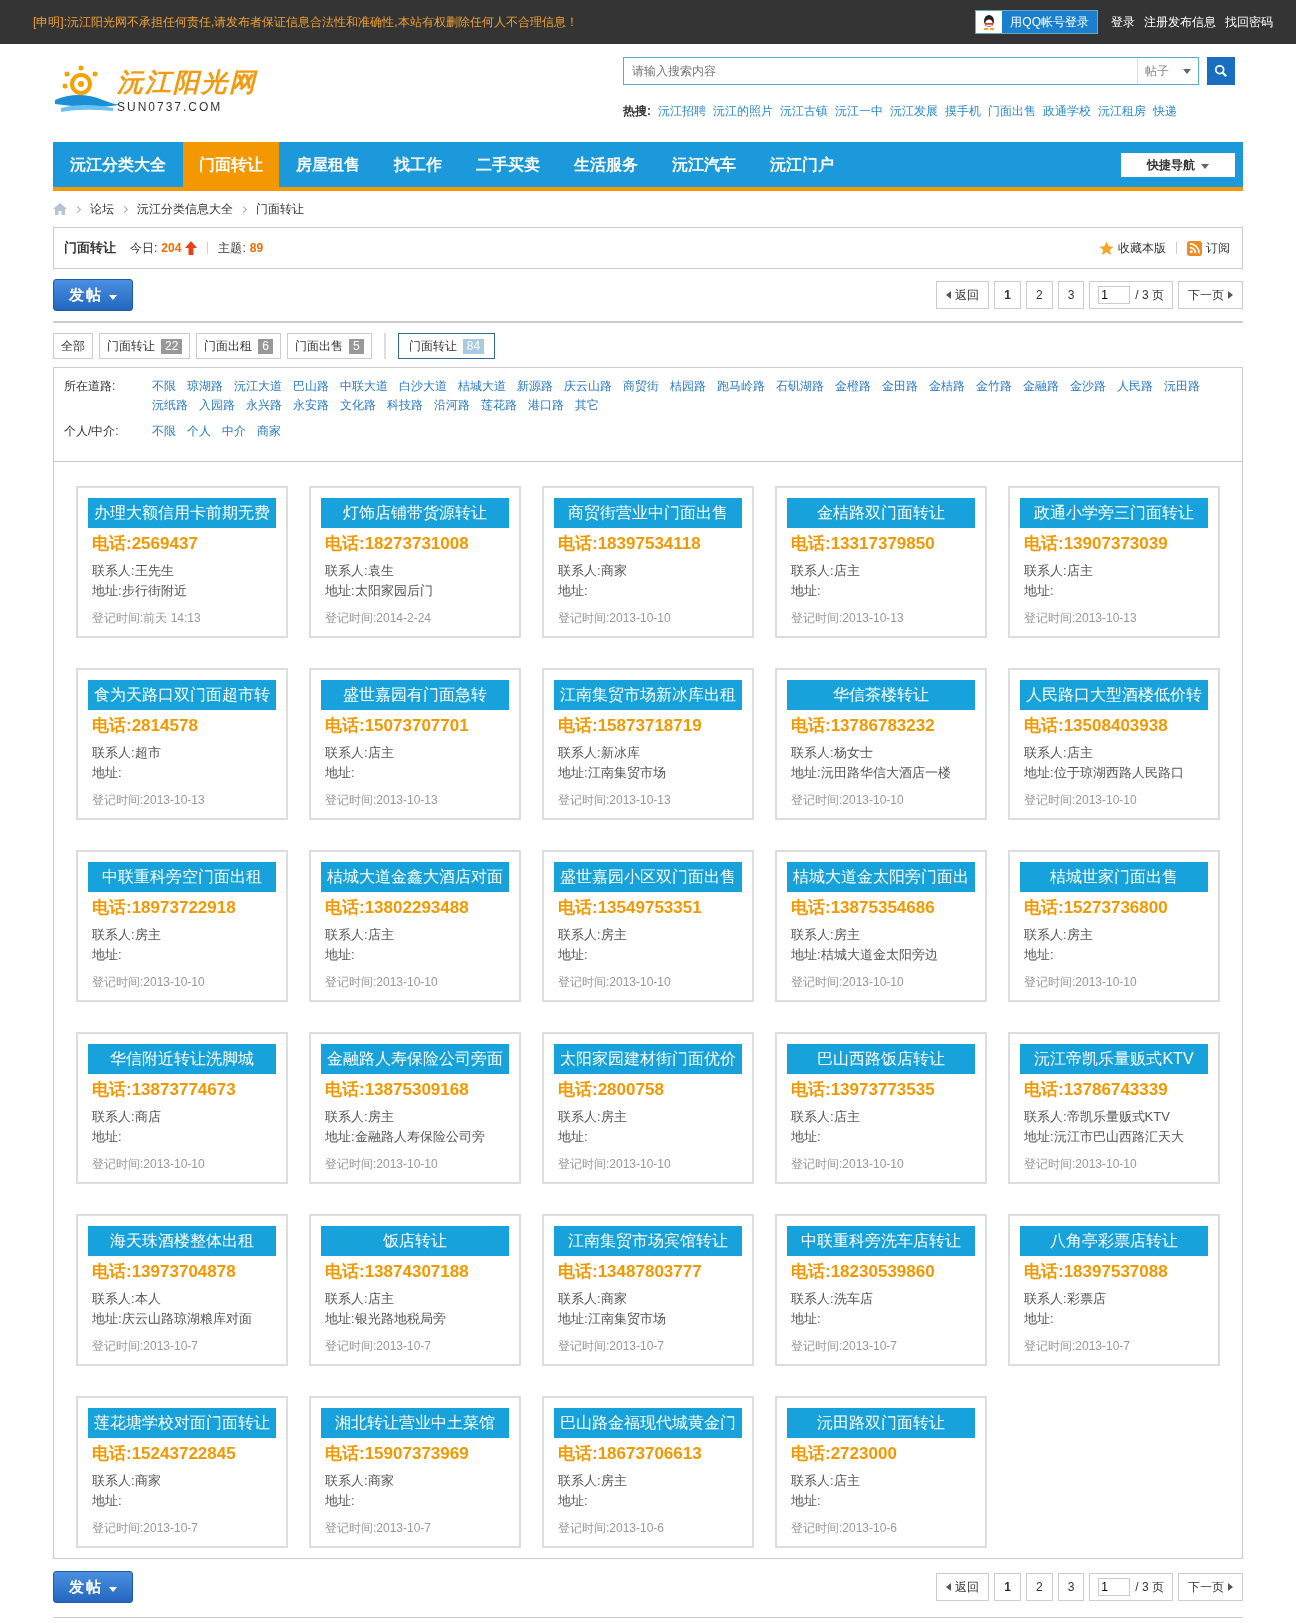 Image resolution: width=1296 pixels, height=1623 pixels. What do you see at coordinates (415, 513) in the screenshot?
I see `listing-title: 灯饰店铺带货源转让` at bounding box center [415, 513].